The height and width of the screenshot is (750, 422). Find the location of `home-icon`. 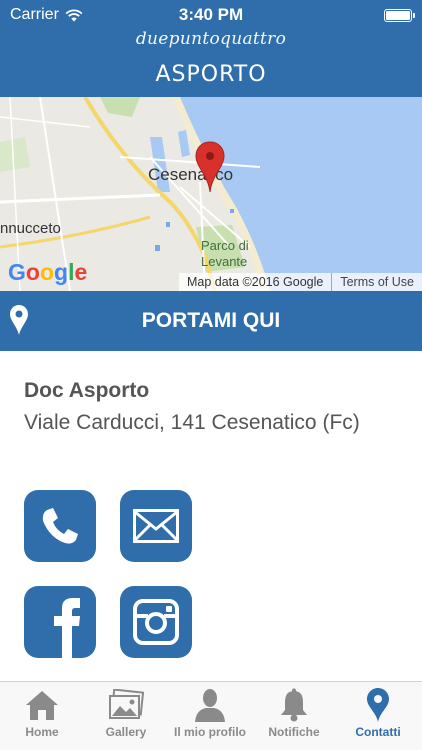

home-icon is located at coordinates (42, 705).